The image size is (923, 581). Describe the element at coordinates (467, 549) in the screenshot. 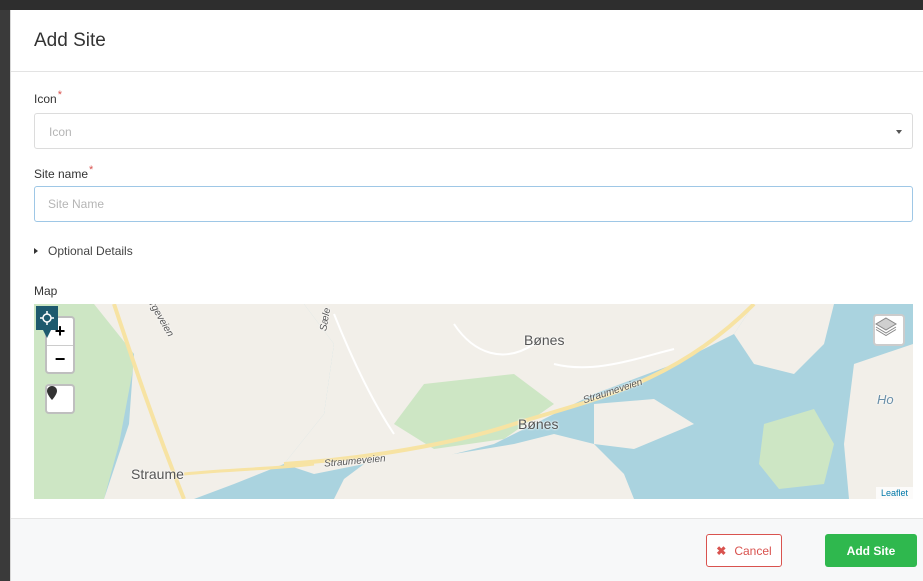

I see `modal-footer: ✖ Cancel Add Site` at that location.